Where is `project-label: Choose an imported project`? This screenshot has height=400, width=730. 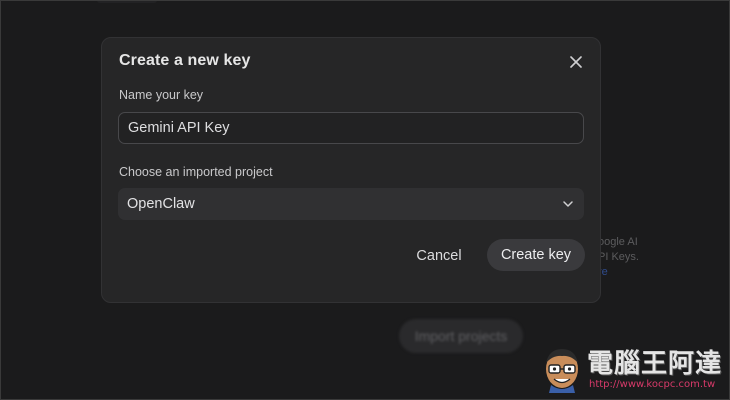 project-label: Choose an imported project is located at coordinates (196, 172).